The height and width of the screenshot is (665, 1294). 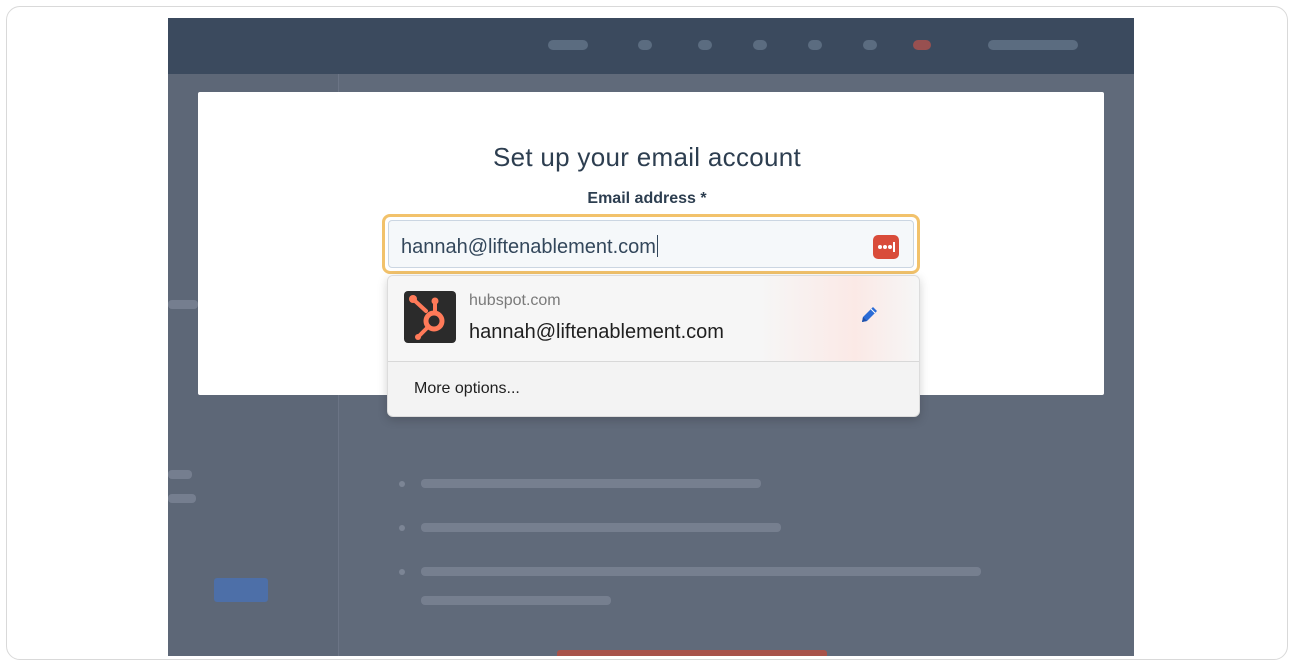 What do you see at coordinates (647, 198) in the screenshot?
I see `email-address-label: Email address *` at bounding box center [647, 198].